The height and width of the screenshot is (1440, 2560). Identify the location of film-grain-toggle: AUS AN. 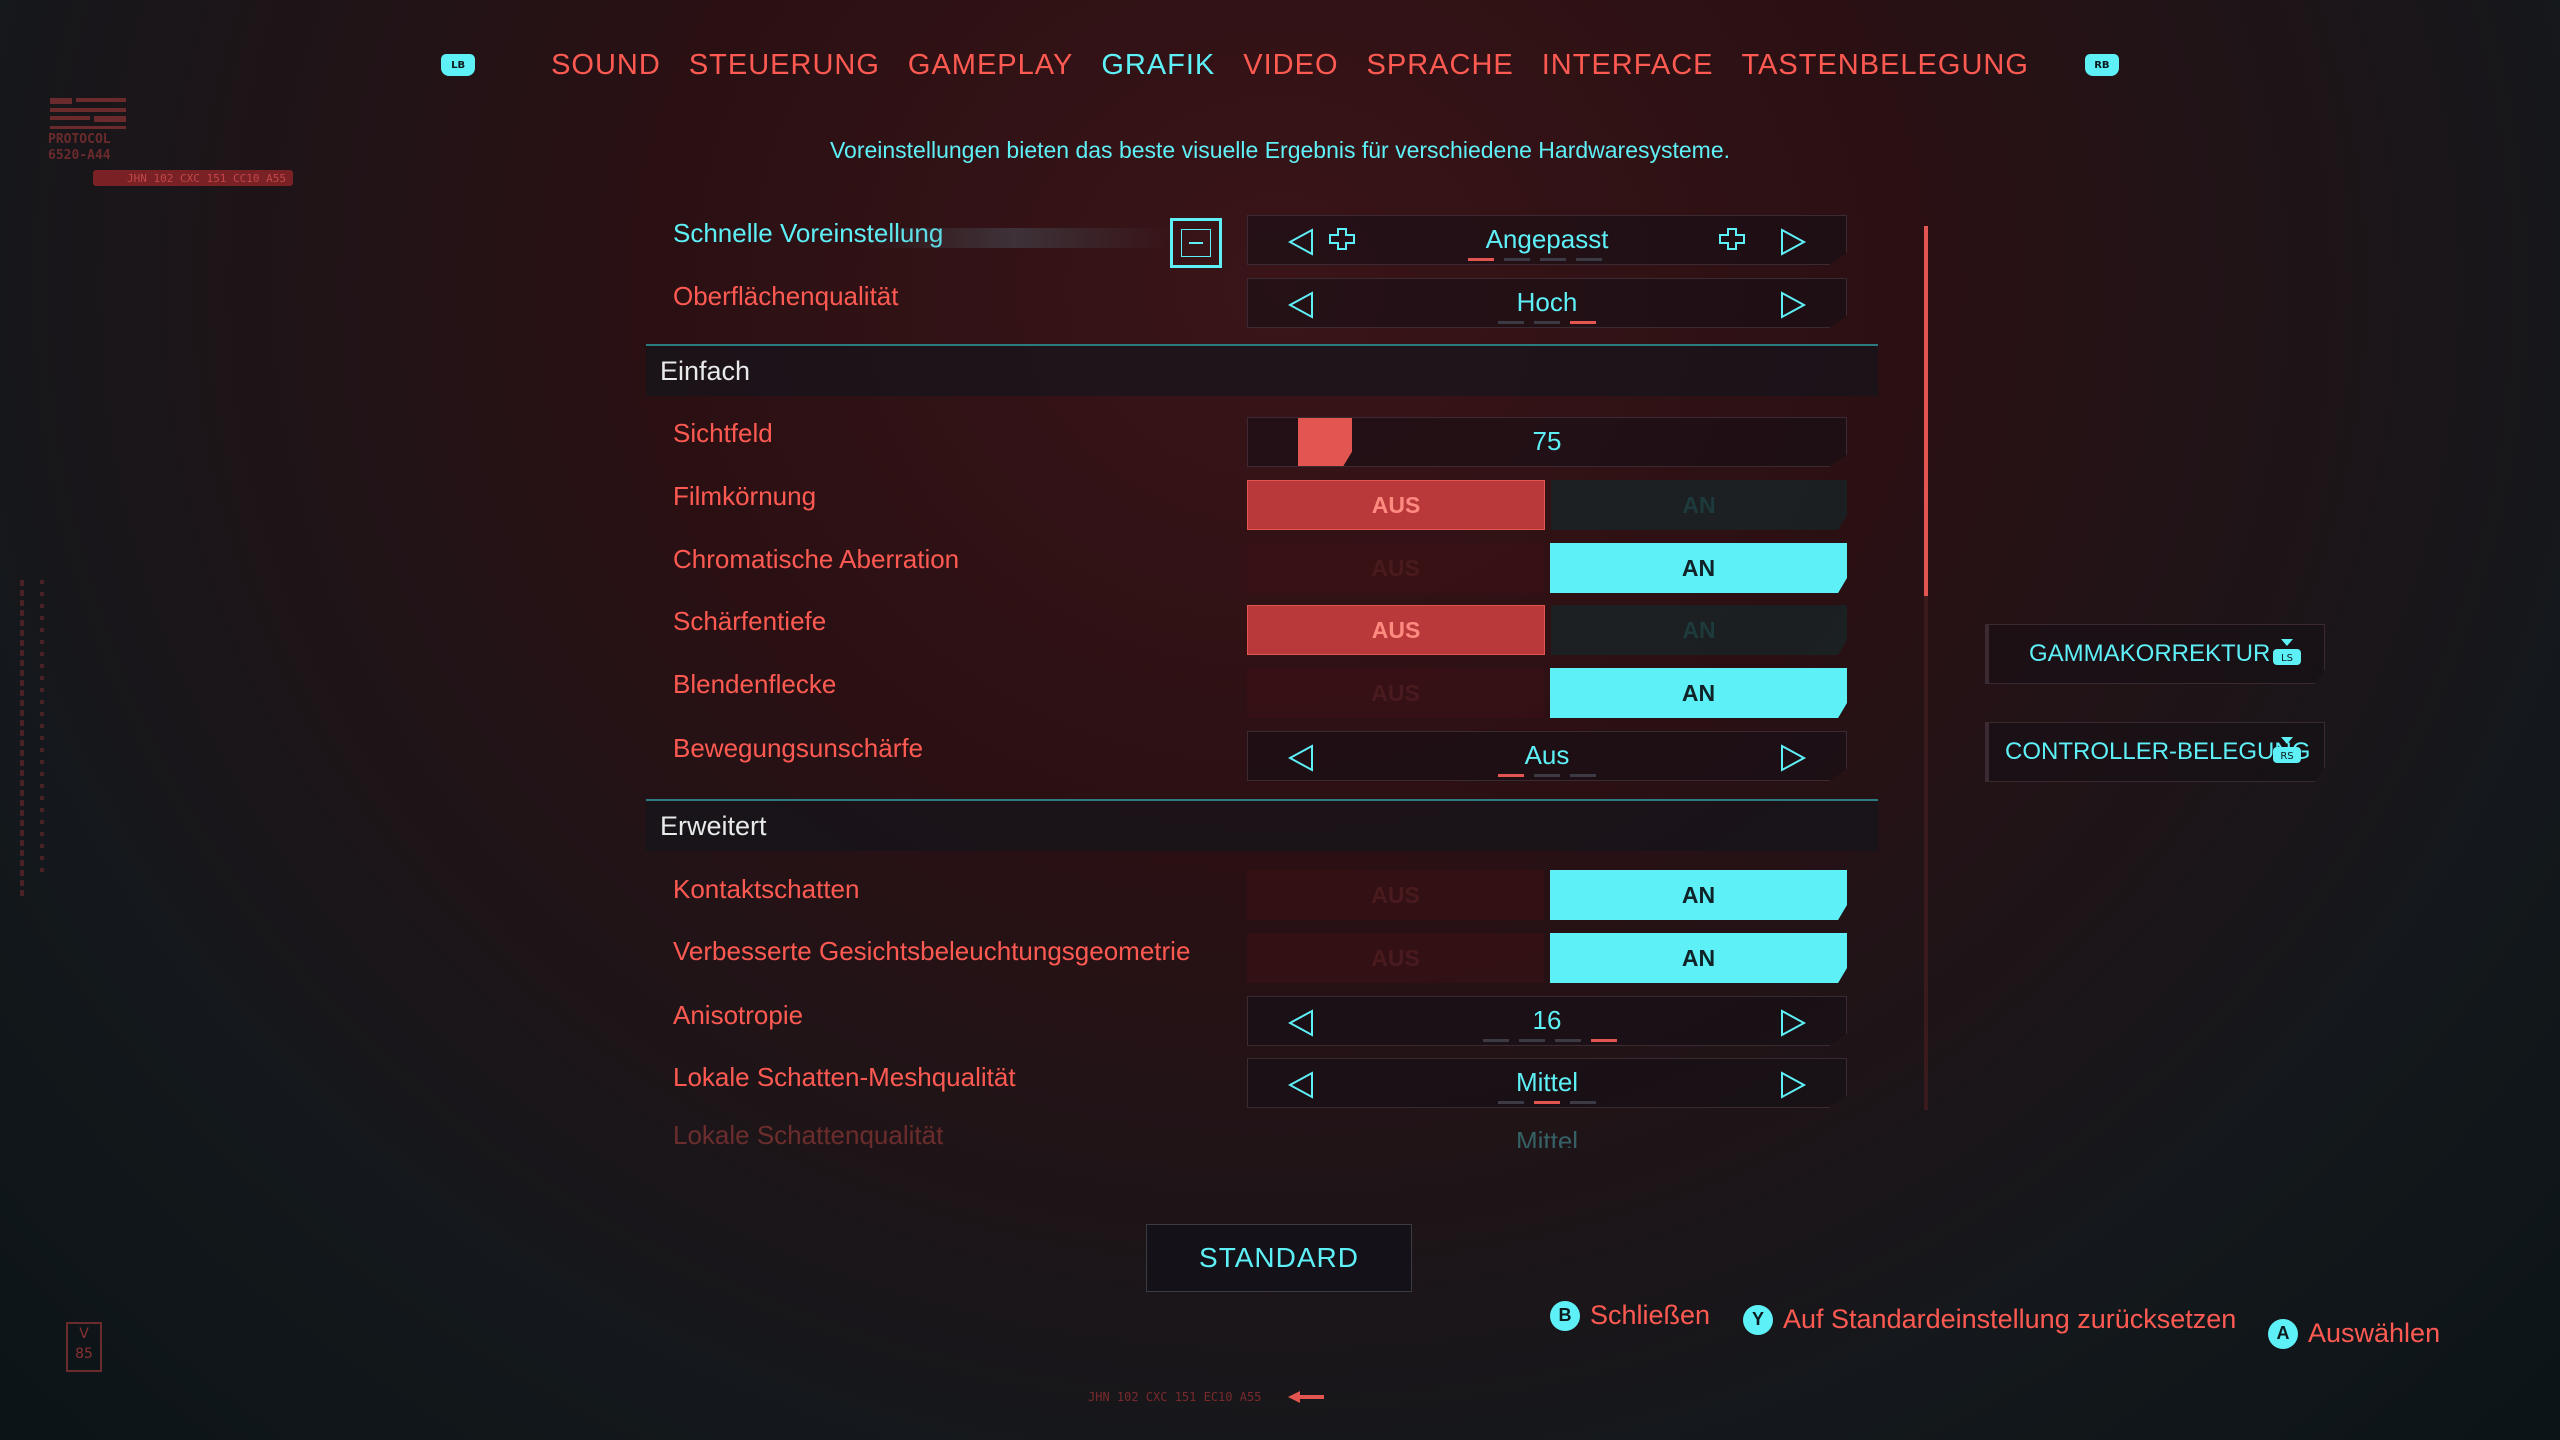
(1547, 505).